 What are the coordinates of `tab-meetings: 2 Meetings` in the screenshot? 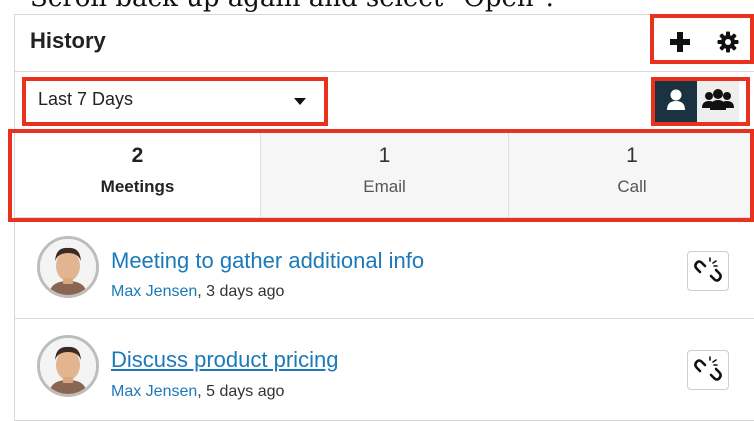 It's located at (138, 174).